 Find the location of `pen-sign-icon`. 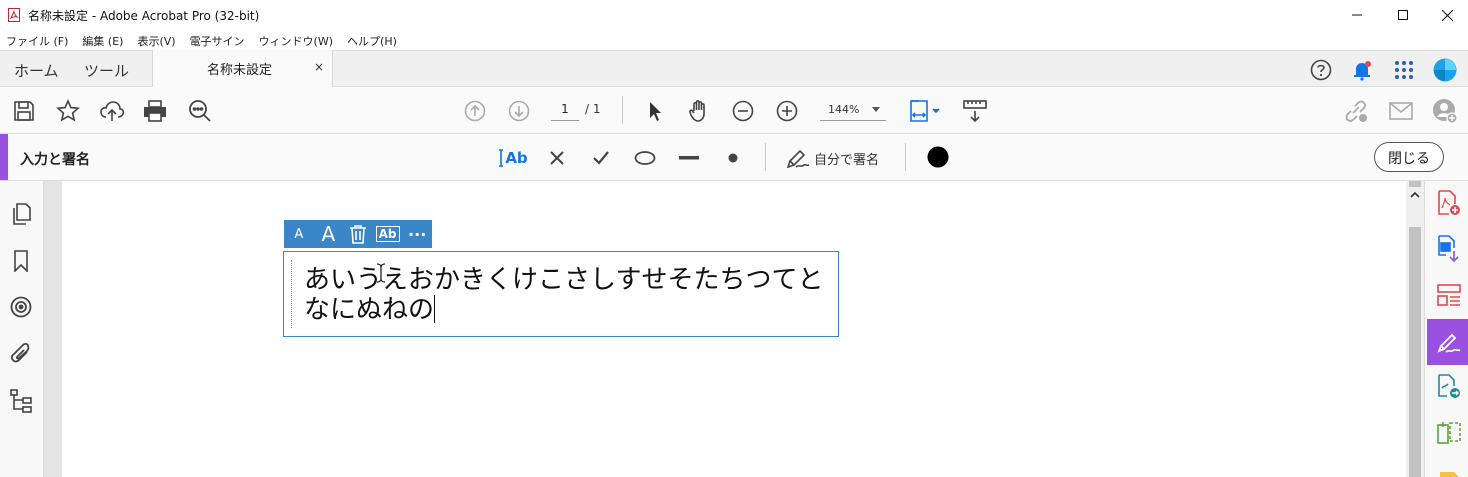

pen-sign-icon is located at coordinates (798, 159).